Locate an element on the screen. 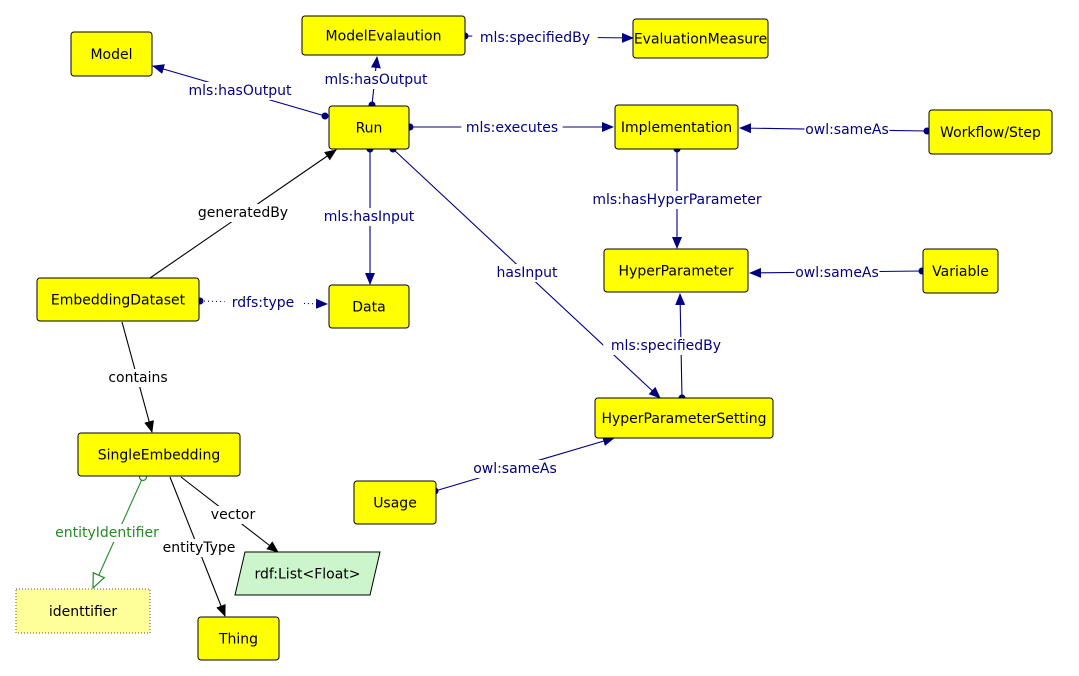  node-variable: Variable is located at coordinates (960, 271).